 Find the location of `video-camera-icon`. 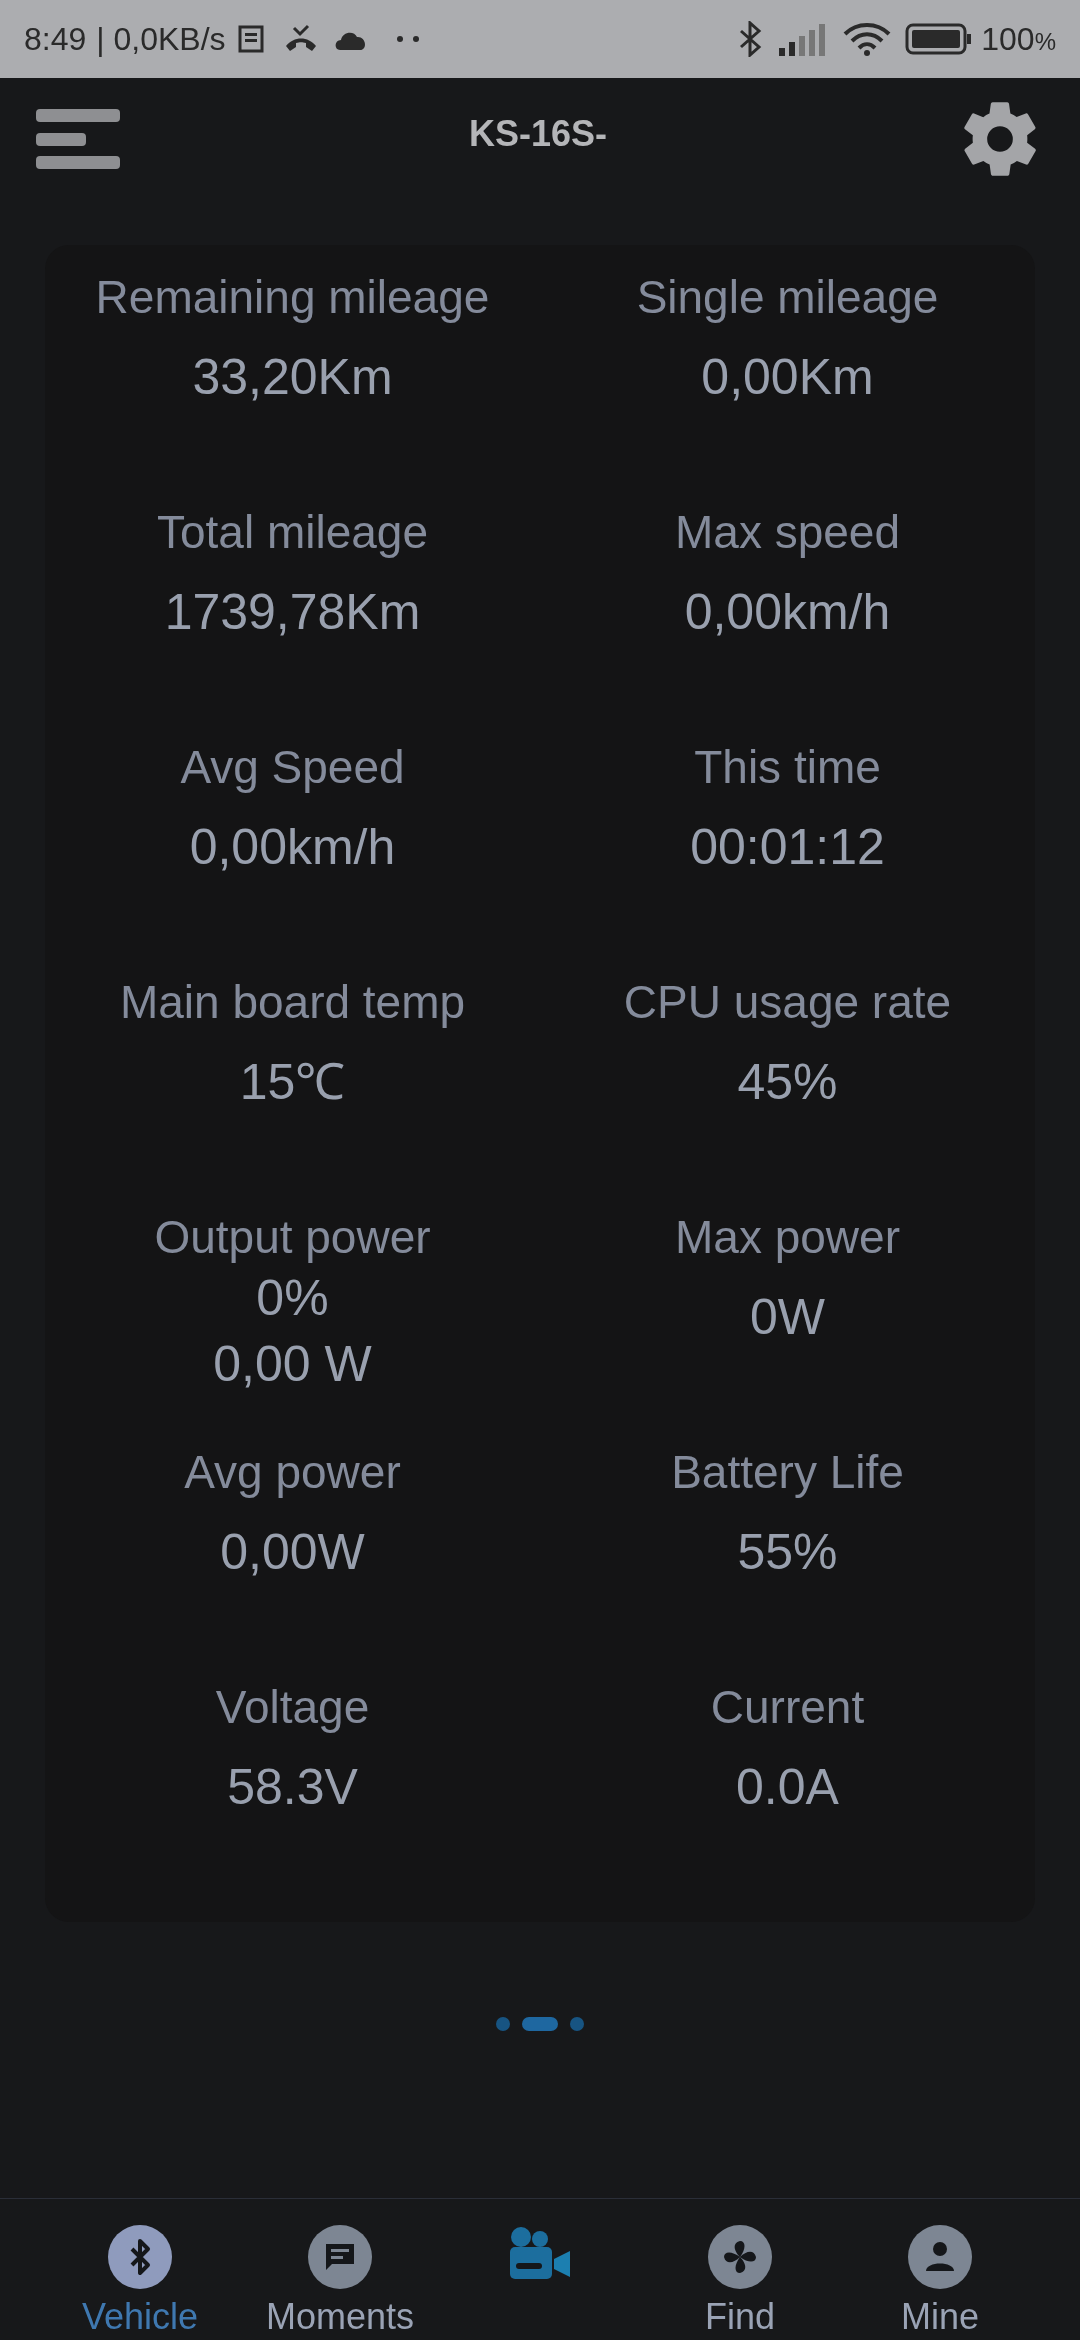

video-camera-icon is located at coordinates (540, 2253).